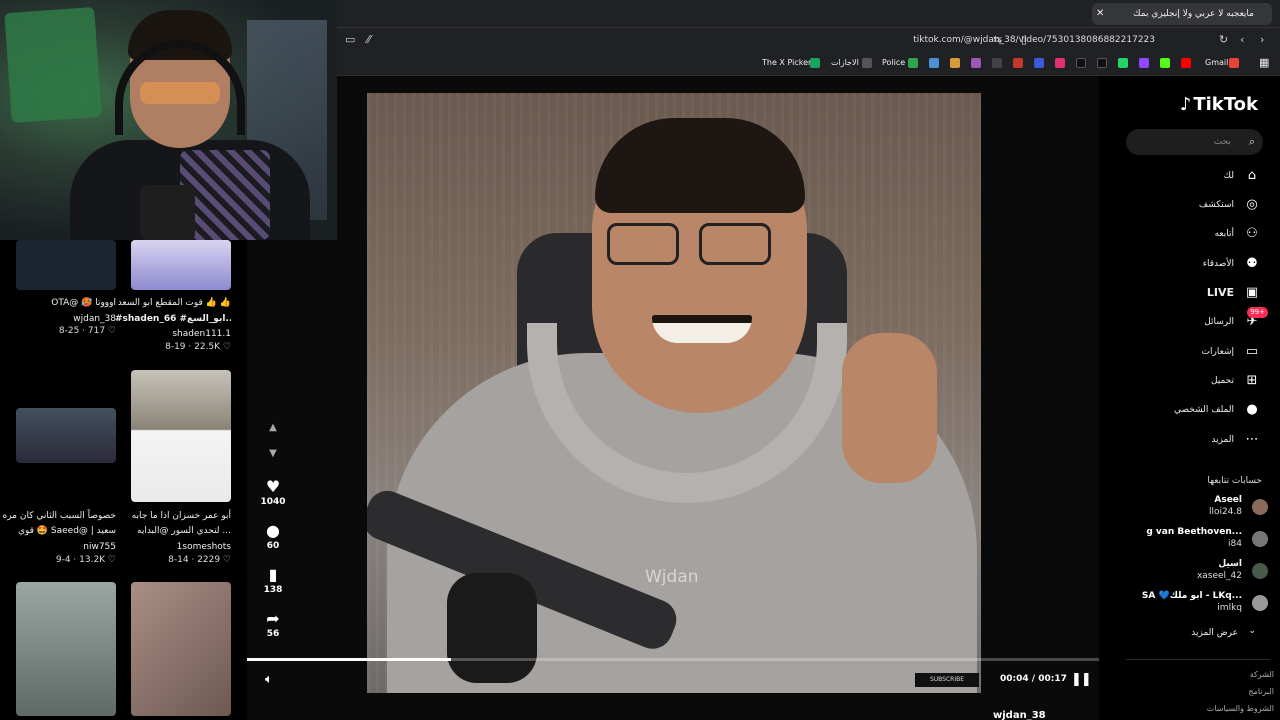  Describe the element at coordinates (1039, 63) in the screenshot. I see `bookmark-icon-f` at that location.